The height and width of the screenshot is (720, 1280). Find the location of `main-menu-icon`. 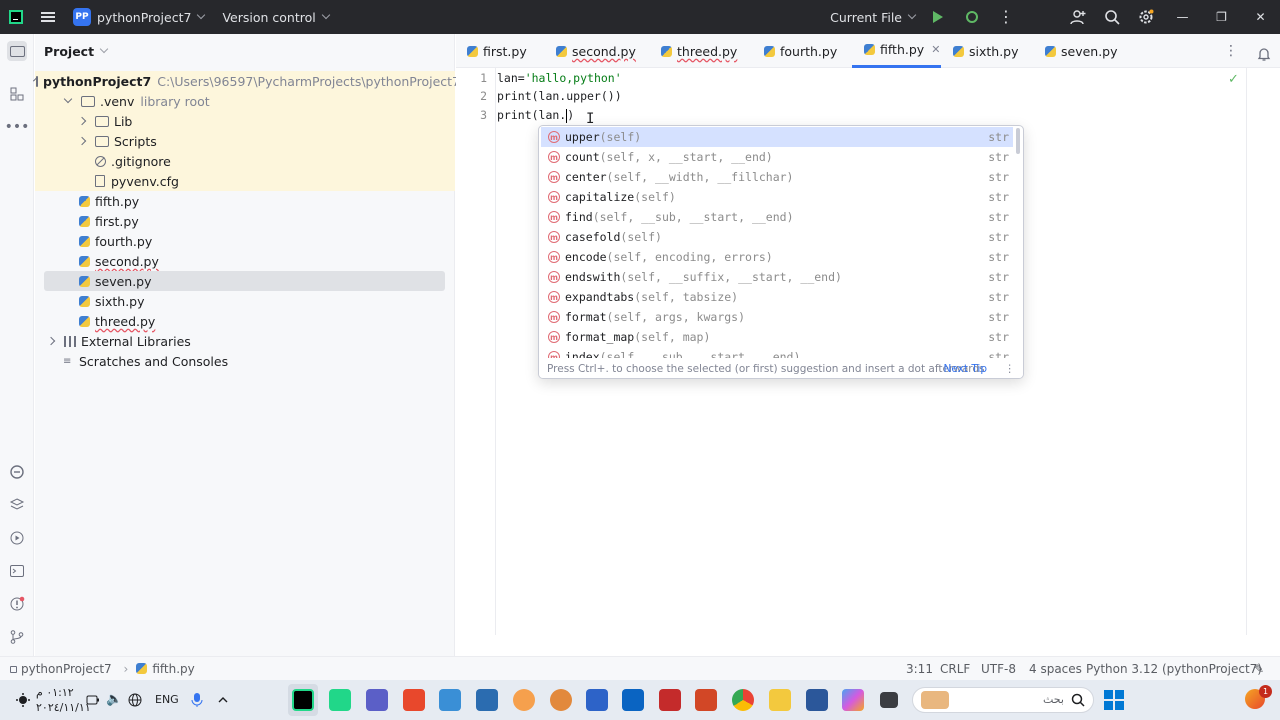

main-menu-icon is located at coordinates (48, 17).